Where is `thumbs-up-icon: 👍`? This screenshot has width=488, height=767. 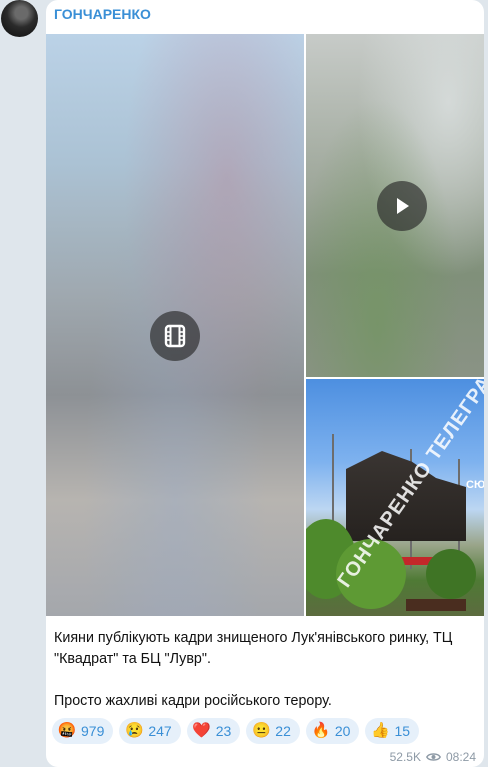
thumbs-up-icon: 👍 is located at coordinates (380, 730).